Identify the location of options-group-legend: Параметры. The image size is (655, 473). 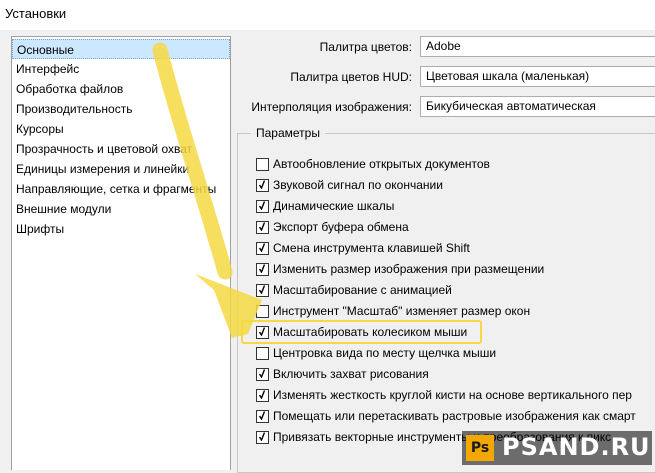
(288, 133).